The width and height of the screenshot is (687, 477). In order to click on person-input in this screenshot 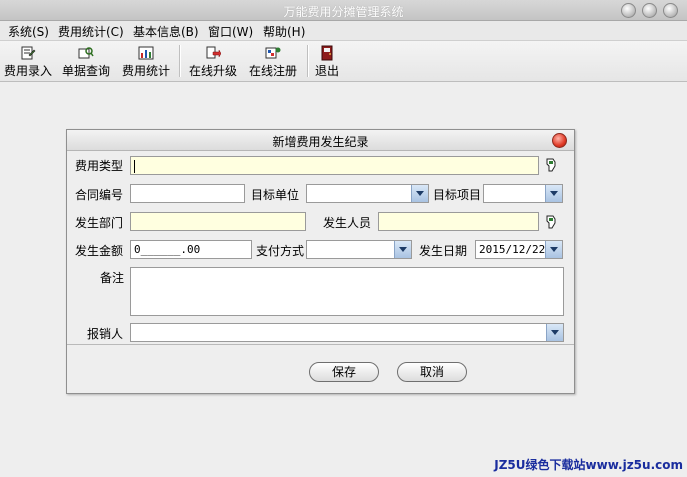, I will do `click(458, 221)`.